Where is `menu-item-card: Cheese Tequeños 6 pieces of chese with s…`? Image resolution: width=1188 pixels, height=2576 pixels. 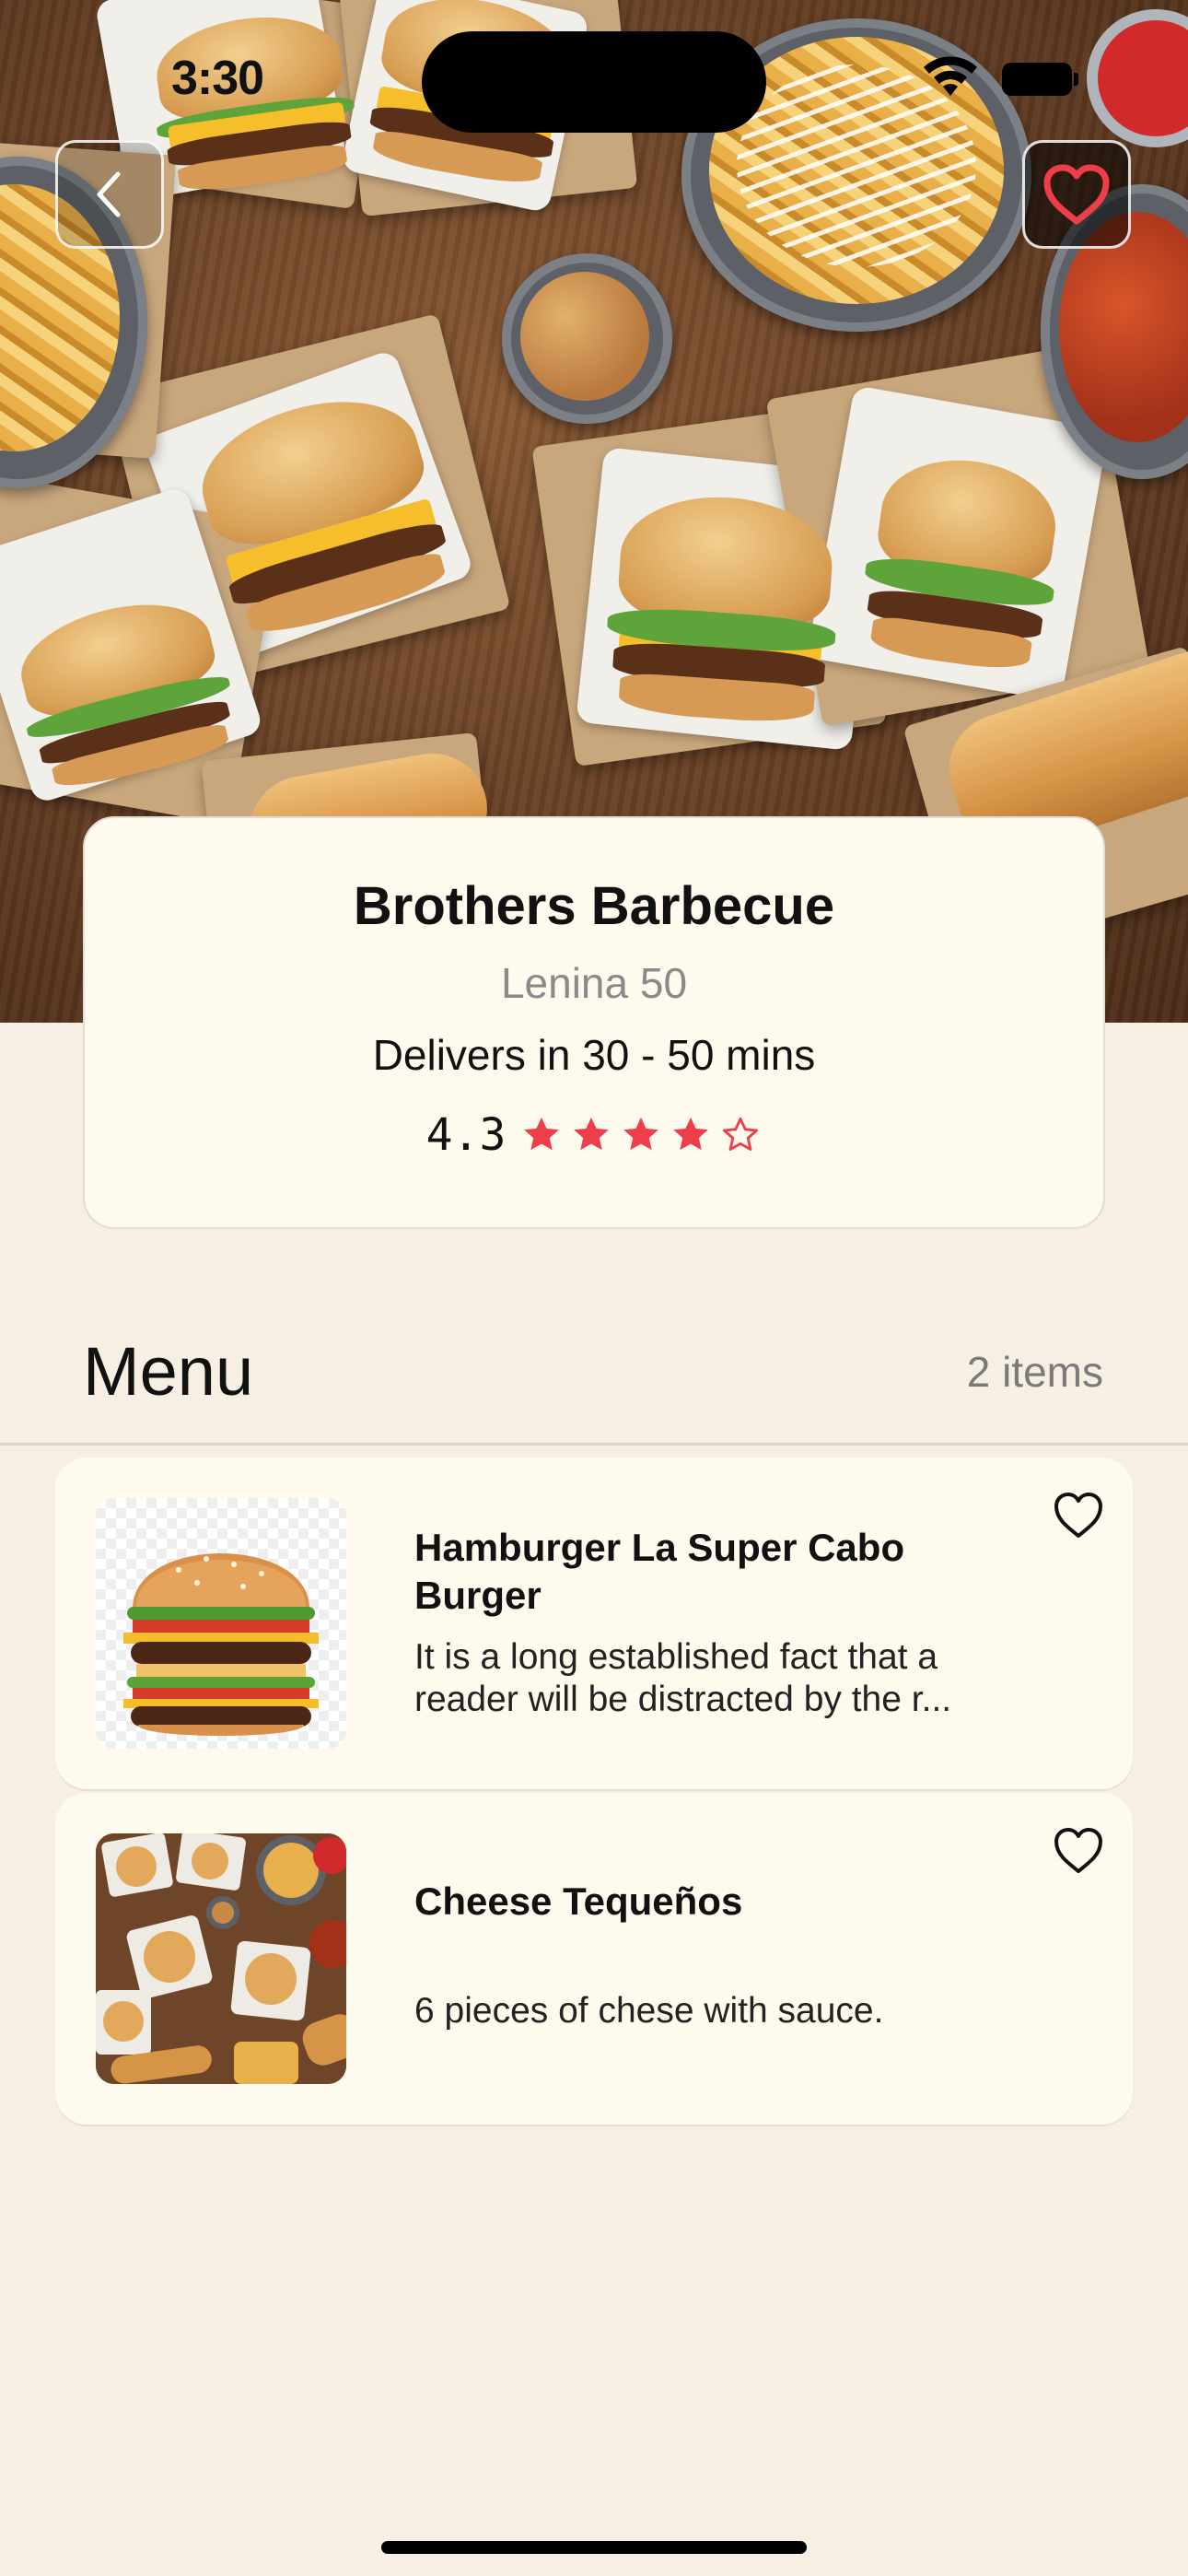
menu-item-card: Cheese Tequeños 6 pieces of chese with s… is located at coordinates (594, 1959).